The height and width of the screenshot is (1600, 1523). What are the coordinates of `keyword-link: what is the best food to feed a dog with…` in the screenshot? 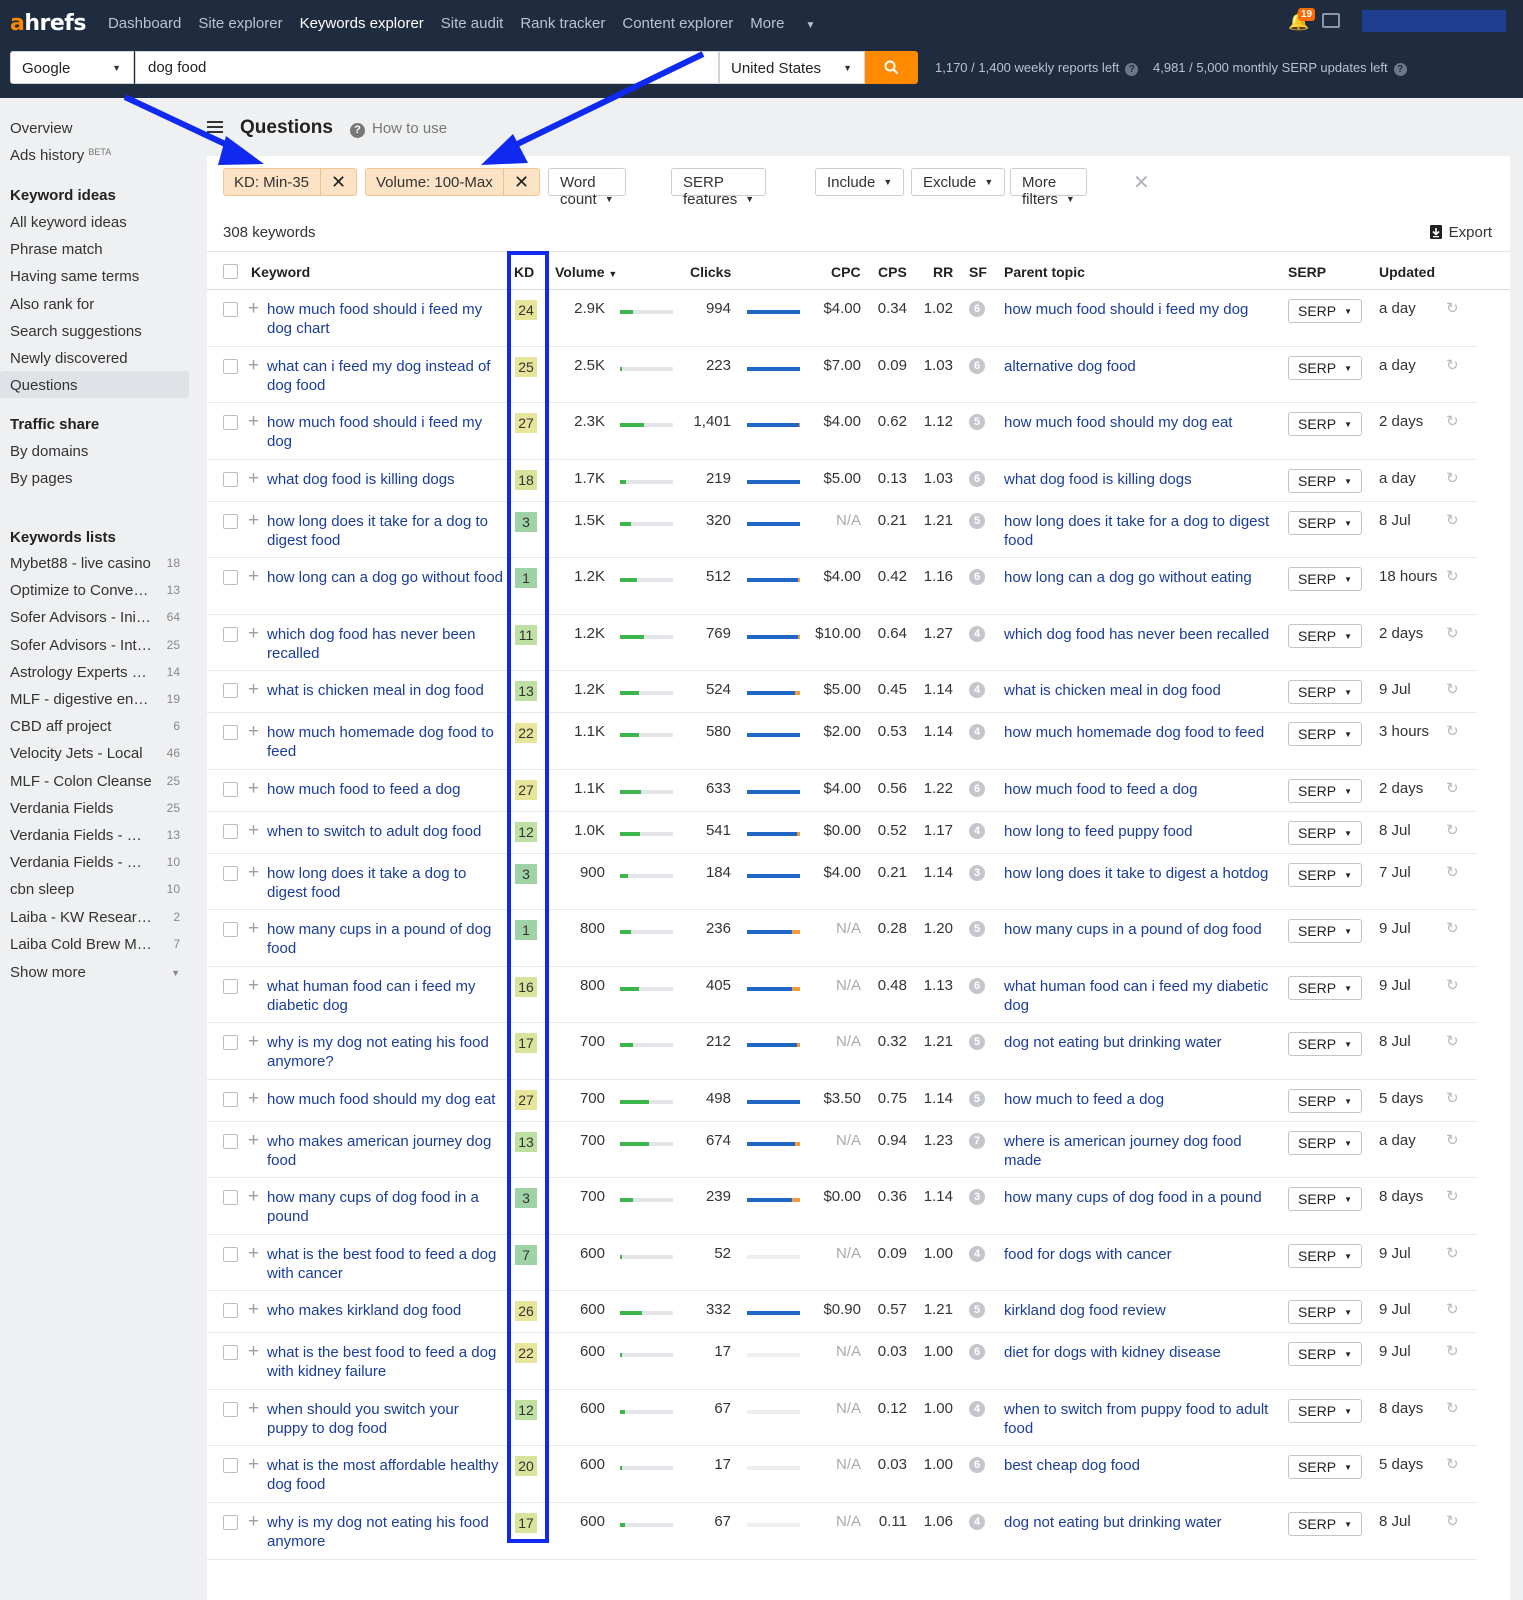 It's located at (385, 1264).